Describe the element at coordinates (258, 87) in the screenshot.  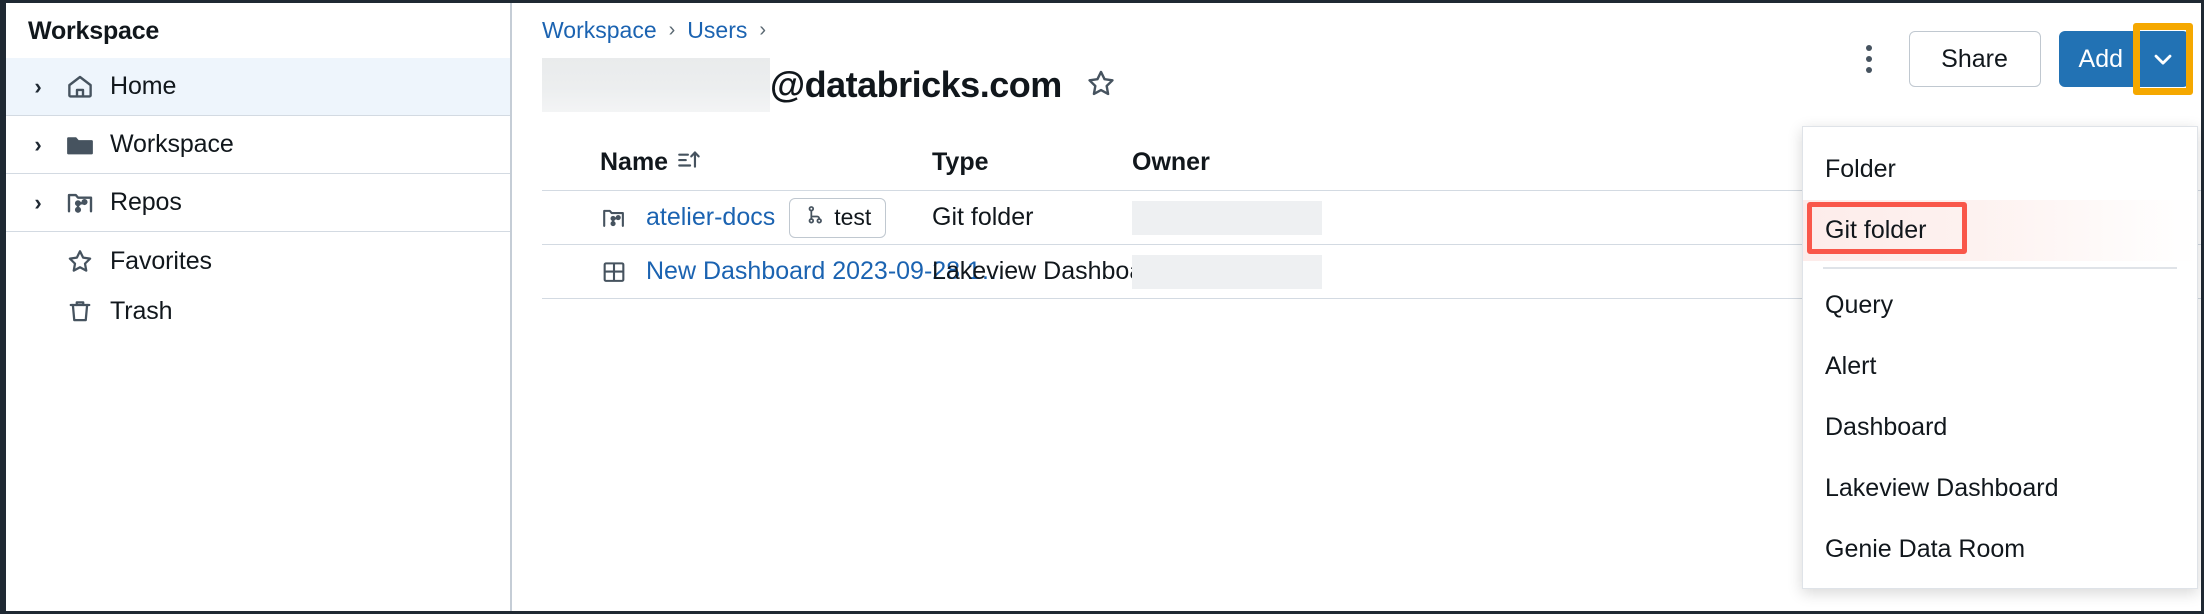
I see `sidebar-item-home: › Home` at that location.